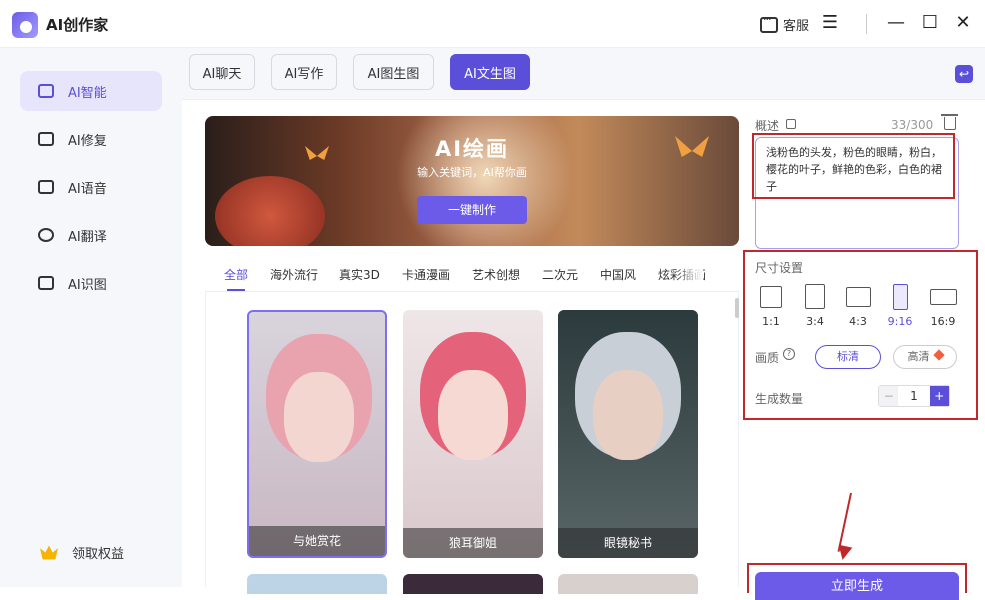 The height and width of the screenshot is (600, 985). I want to click on one-click-create-button: 一键制作, so click(472, 210).